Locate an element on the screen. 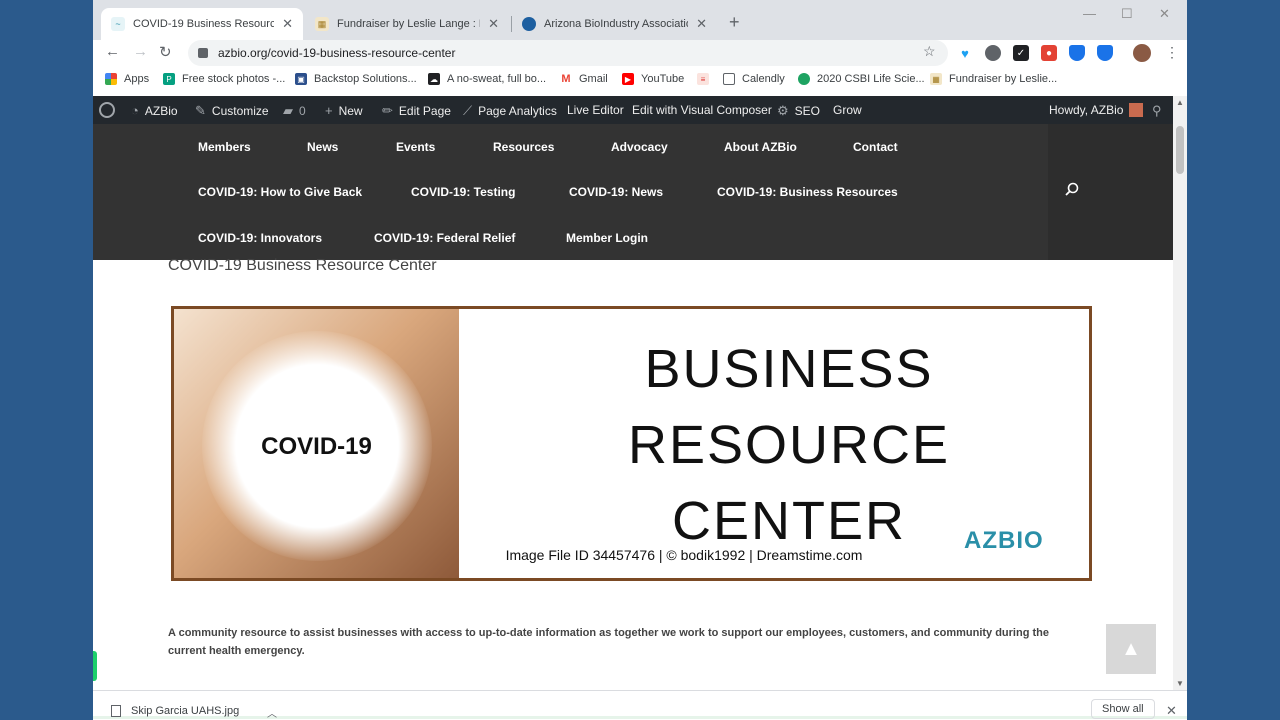 Image resolution: width=1280 pixels, height=720 pixels. nav-item-news: News is located at coordinates (322, 147).